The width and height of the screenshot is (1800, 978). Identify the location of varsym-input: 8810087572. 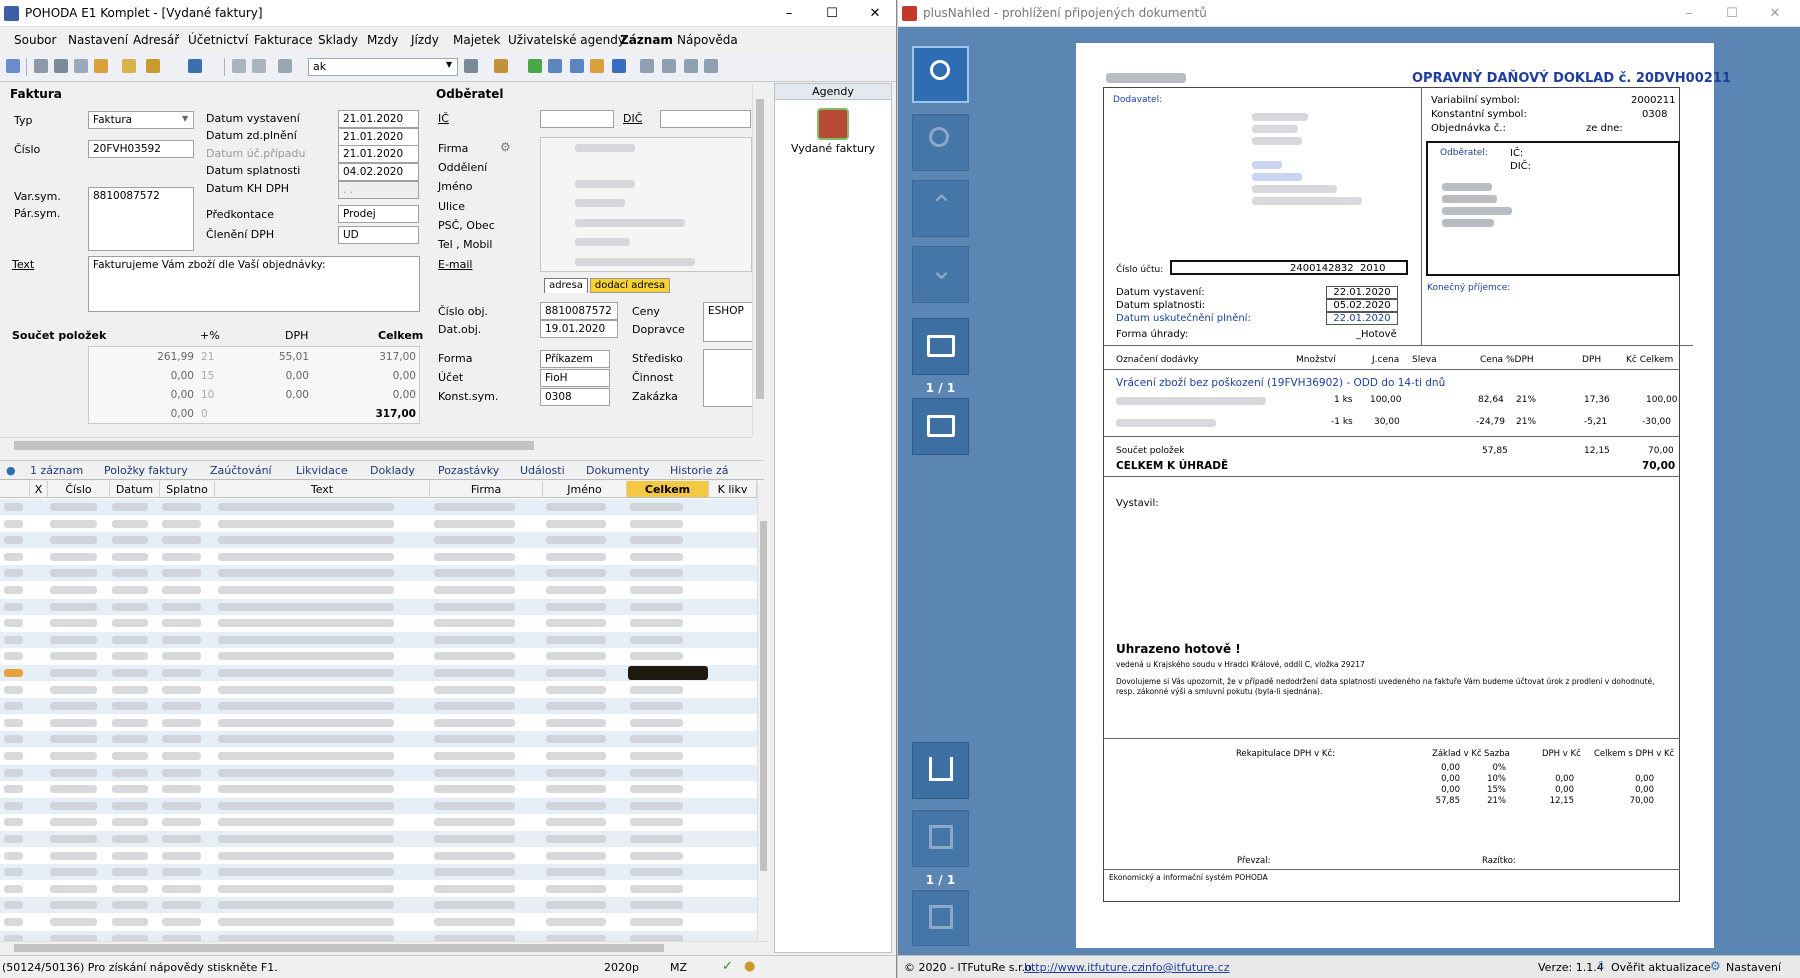
(141, 219).